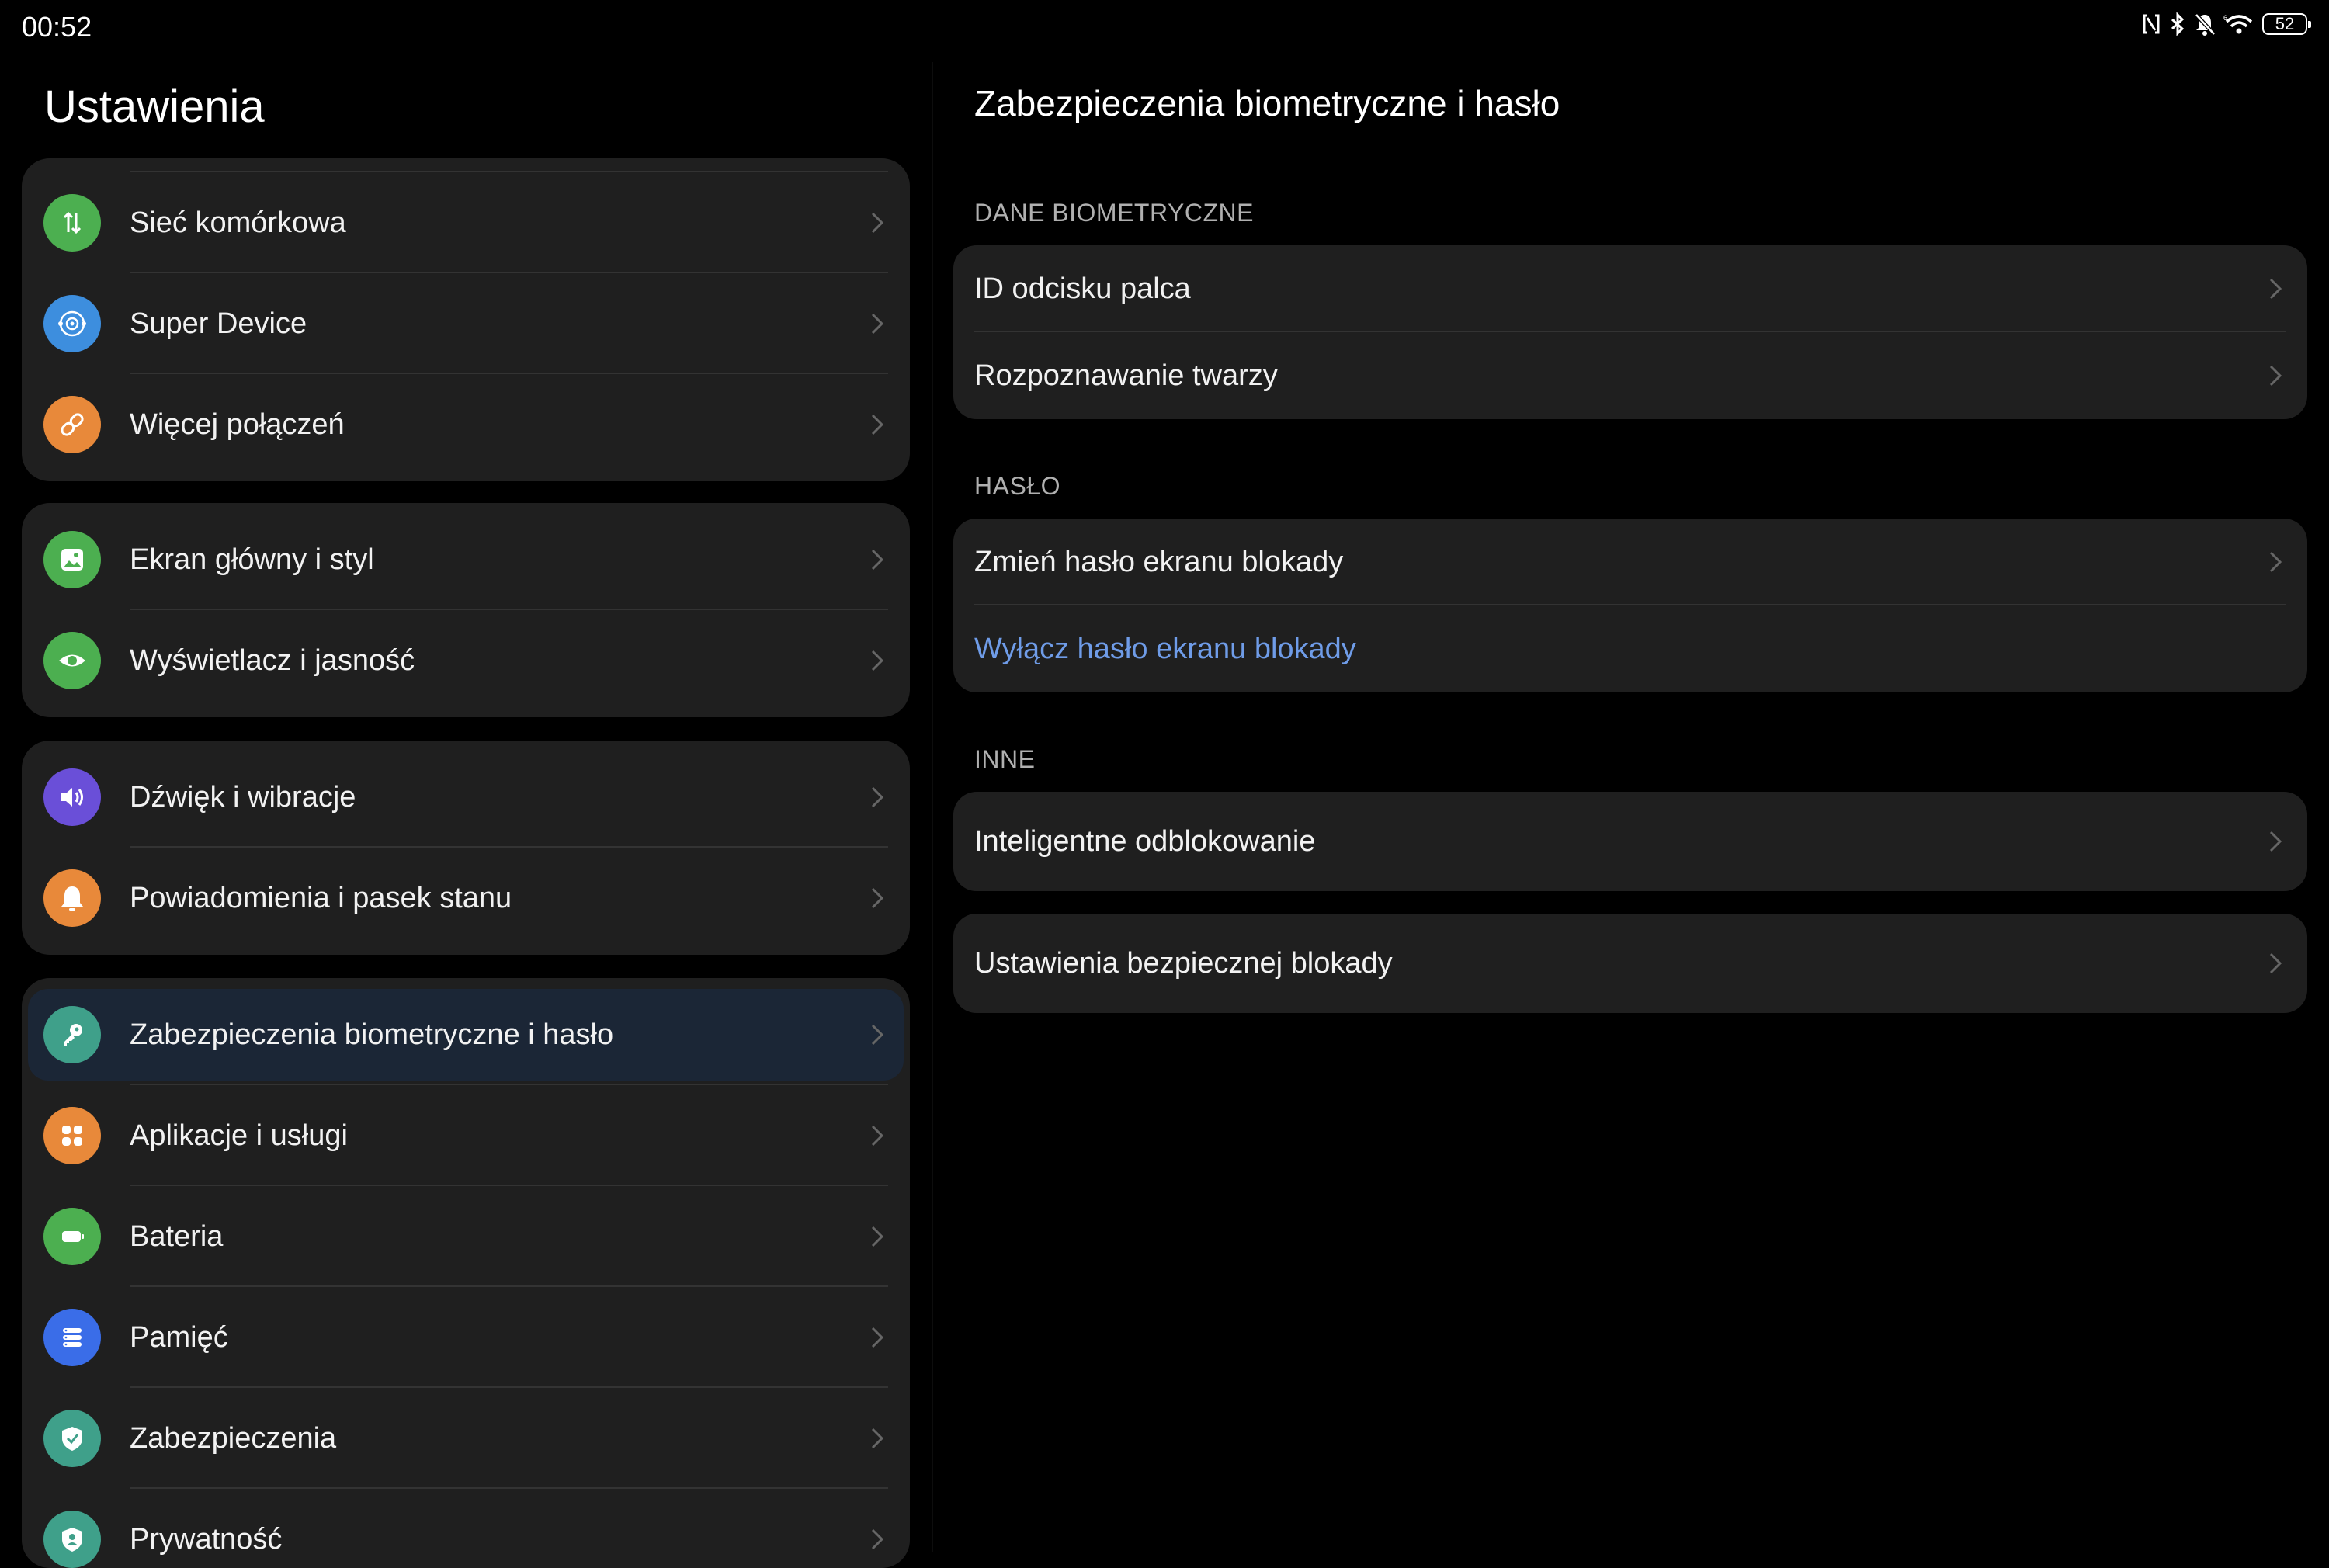  Describe the element at coordinates (177, 1236) in the screenshot. I see `settings-item-label: Bateria` at that location.